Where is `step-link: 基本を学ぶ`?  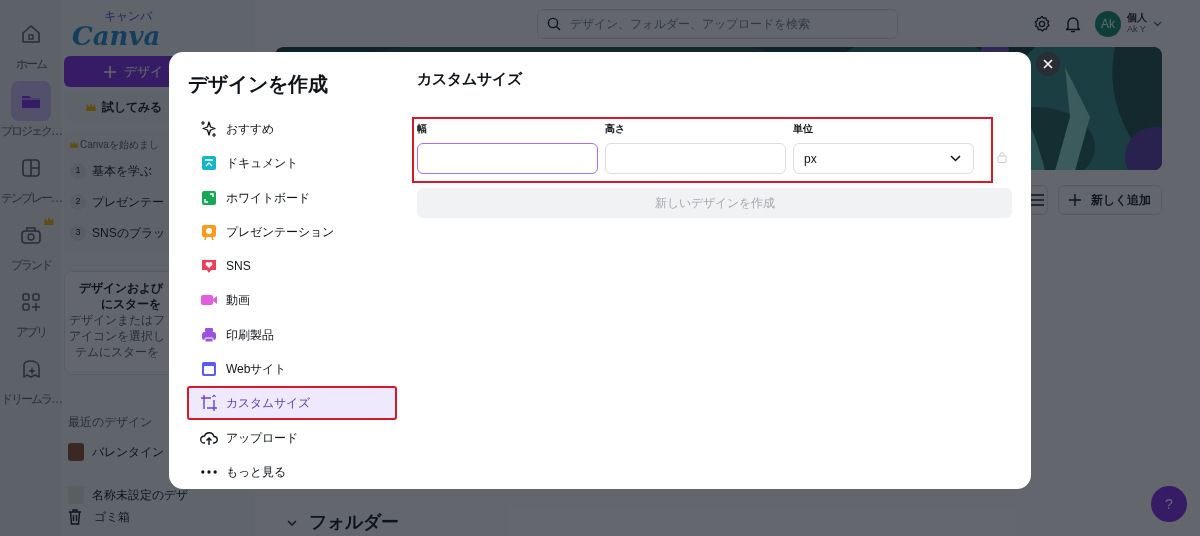 step-link: 基本を学ぶ is located at coordinates (122, 170).